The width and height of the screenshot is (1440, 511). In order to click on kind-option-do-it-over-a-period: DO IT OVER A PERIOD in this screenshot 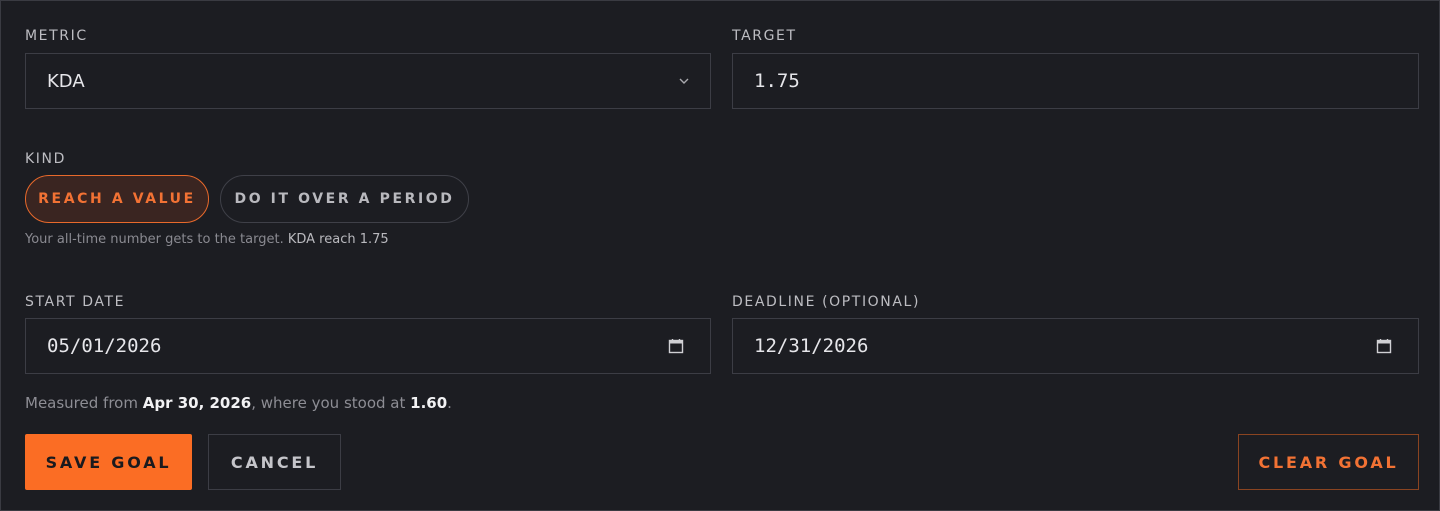, I will do `click(344, 199)`.